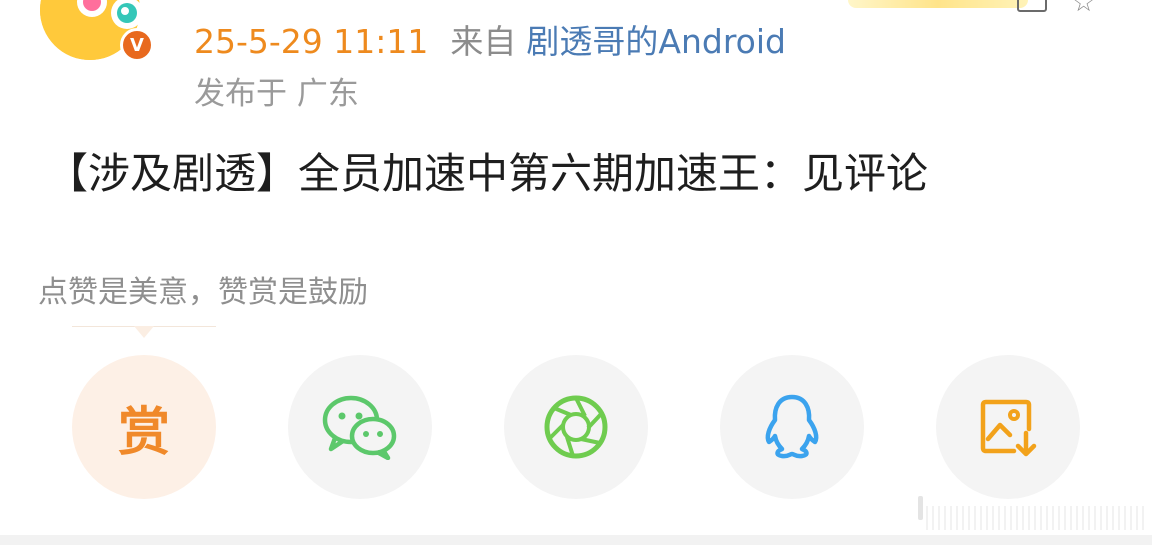 The image size is (1152, 545). Describe the element at coordinates (1032, 6) in the screenshot. I see `bookmark-icon` at that location.